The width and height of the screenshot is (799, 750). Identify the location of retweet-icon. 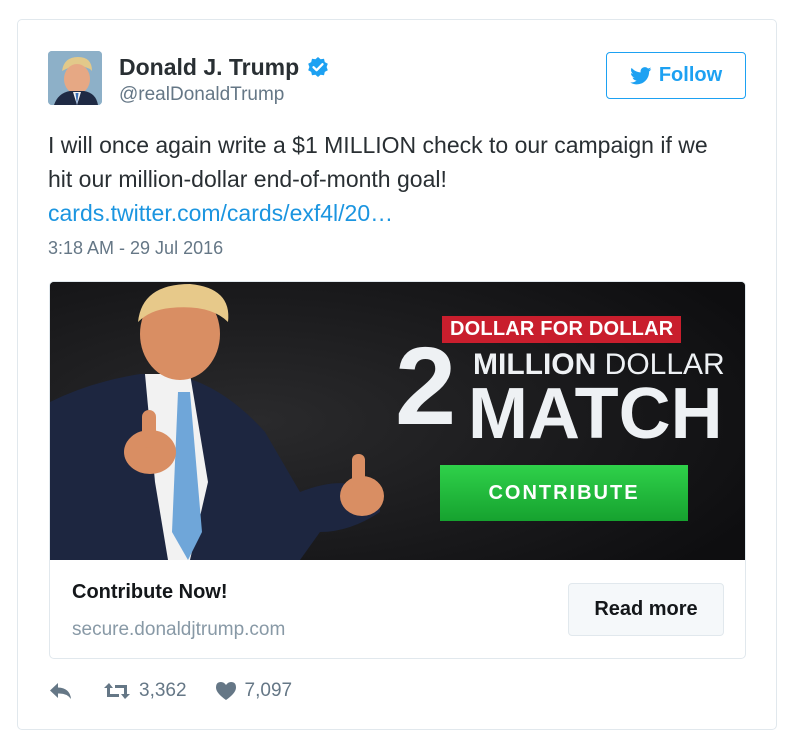
(117, 691).